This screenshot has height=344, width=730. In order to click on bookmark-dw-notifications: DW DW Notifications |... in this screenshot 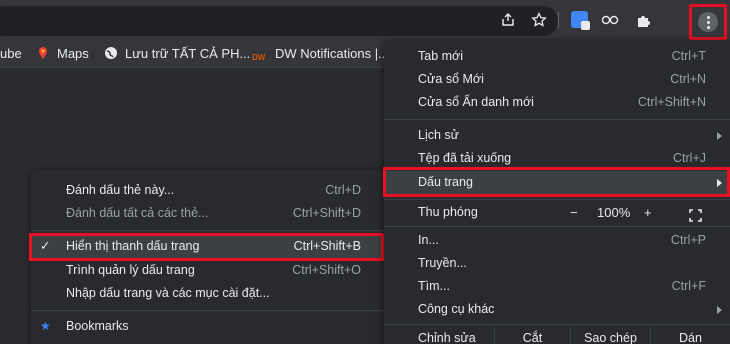, I will do `click(320, 55)`.